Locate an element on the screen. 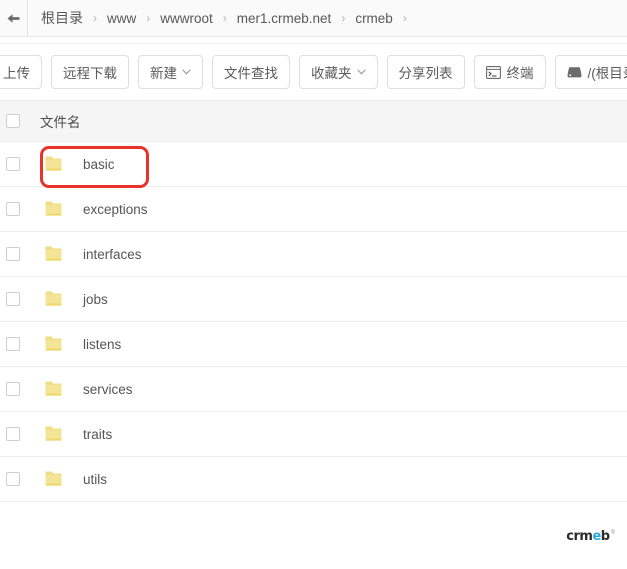 The height and width of the screenshot is (569, 627). table-row: services is located at coordinates (313, 389).